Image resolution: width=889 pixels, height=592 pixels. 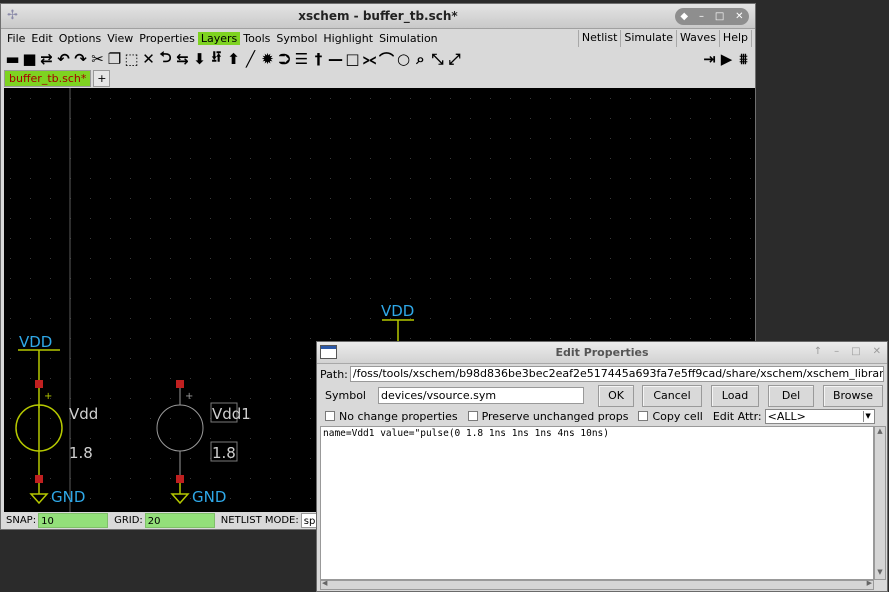 I want to click on menu-file: File, so click(x=16, y=38).